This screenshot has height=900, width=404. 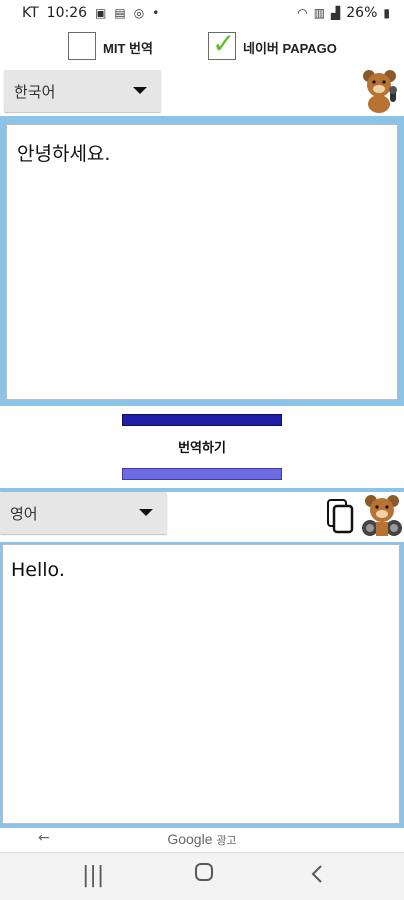 I want to click on source-language-select: 한국어, so click(x=82, y=91).